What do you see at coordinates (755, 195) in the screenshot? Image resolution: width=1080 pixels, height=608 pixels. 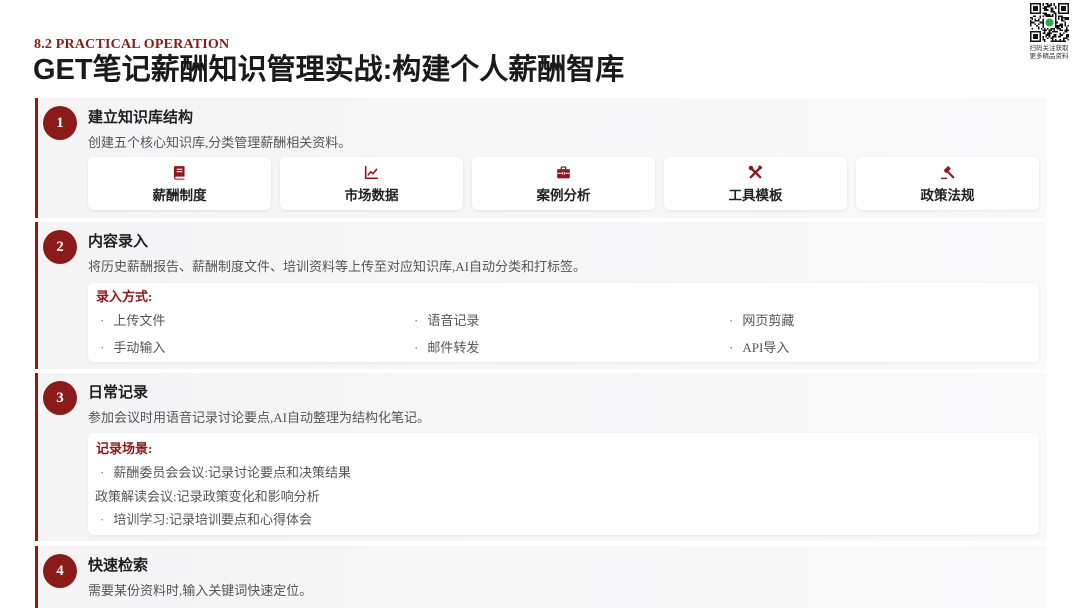 I see `library-tile-label: 工具模板` at bounding box center [755, 195].